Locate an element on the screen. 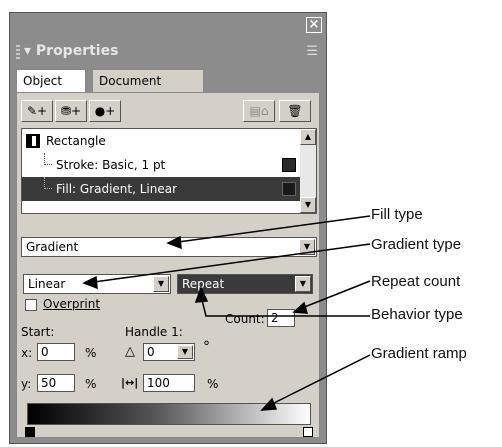  remove-attribute-button: ▤⌂ is located at coordinates (259, 111).